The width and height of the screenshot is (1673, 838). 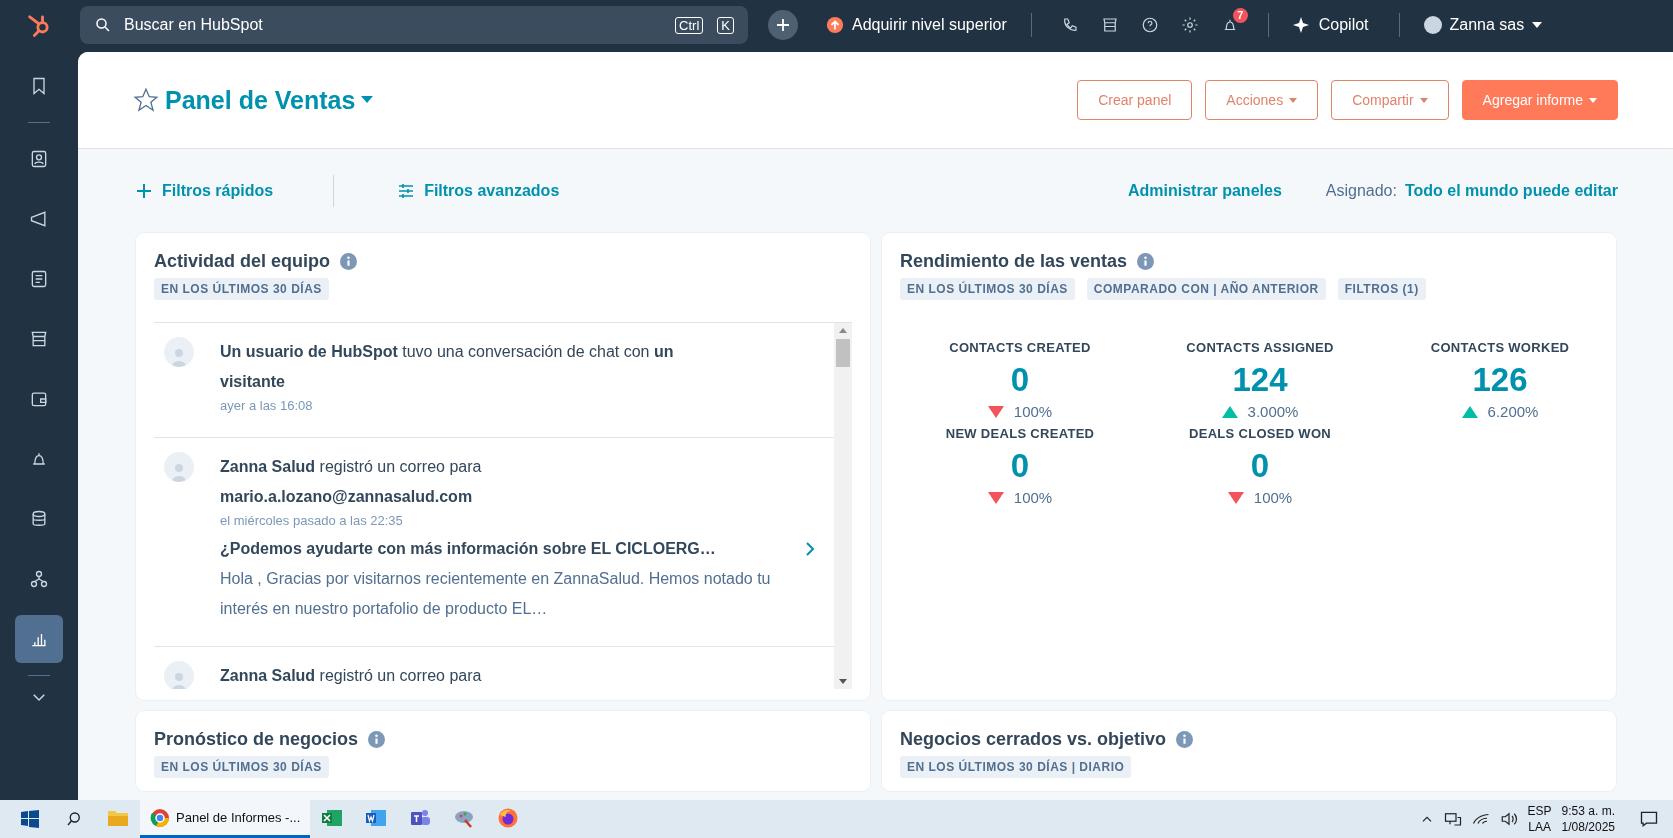 What do you see at coordinates (1513, 411) in the screenshot?
I see `metric-change: 6.200%` at bounding box center [1513, 411].